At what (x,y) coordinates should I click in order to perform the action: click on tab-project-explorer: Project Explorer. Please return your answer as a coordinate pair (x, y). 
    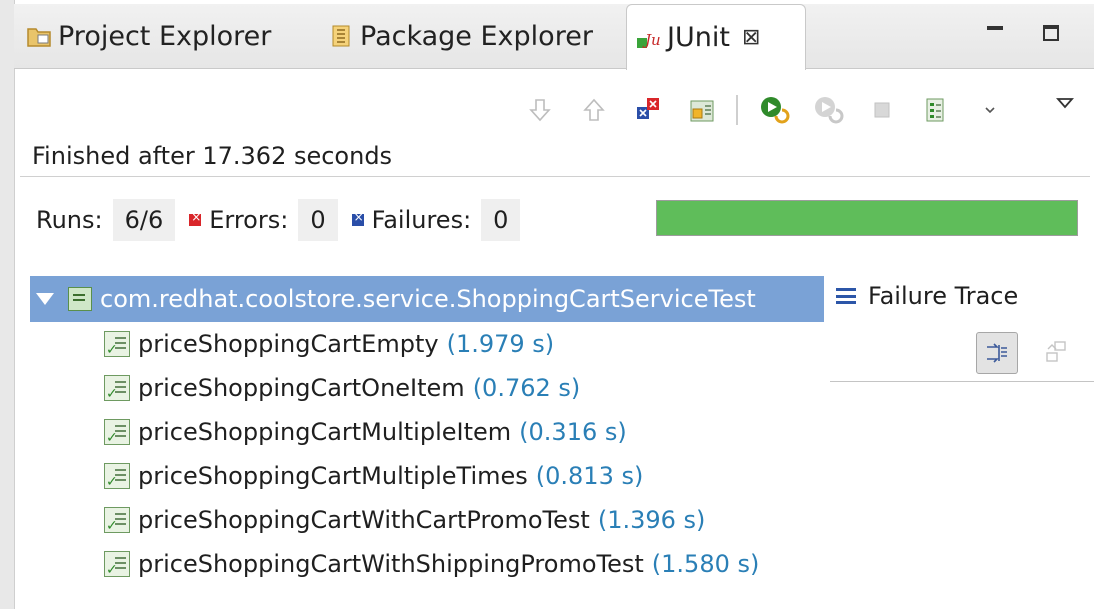
    Looking at the image, I should click on (148, 36).